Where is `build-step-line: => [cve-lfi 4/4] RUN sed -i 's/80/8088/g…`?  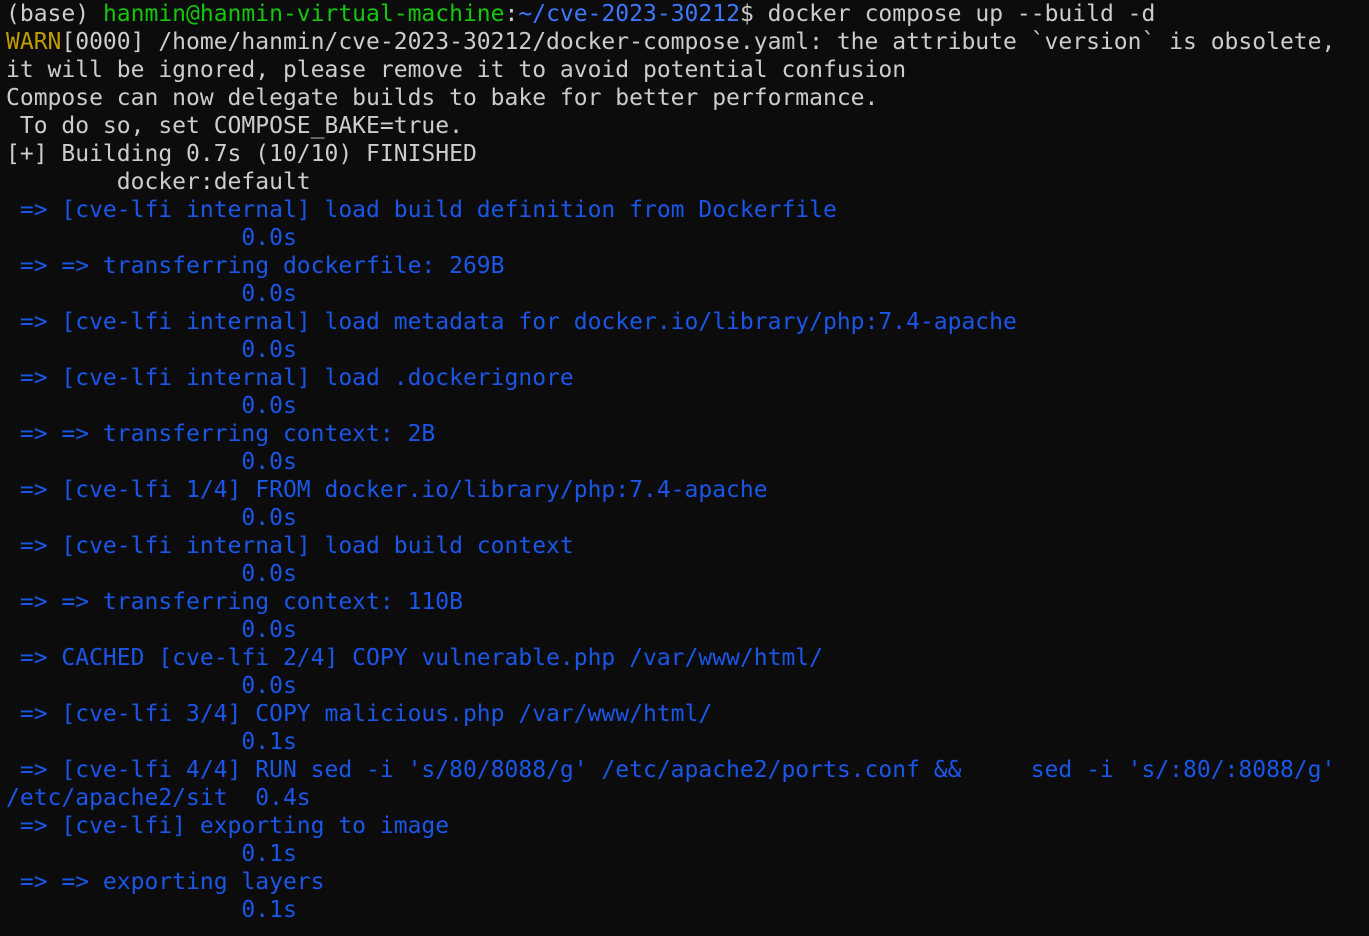
build-step-line: => [cve-lfi 4/4] RUN sed -i 's/80/8088/g… is located at coordinates (671, 770).